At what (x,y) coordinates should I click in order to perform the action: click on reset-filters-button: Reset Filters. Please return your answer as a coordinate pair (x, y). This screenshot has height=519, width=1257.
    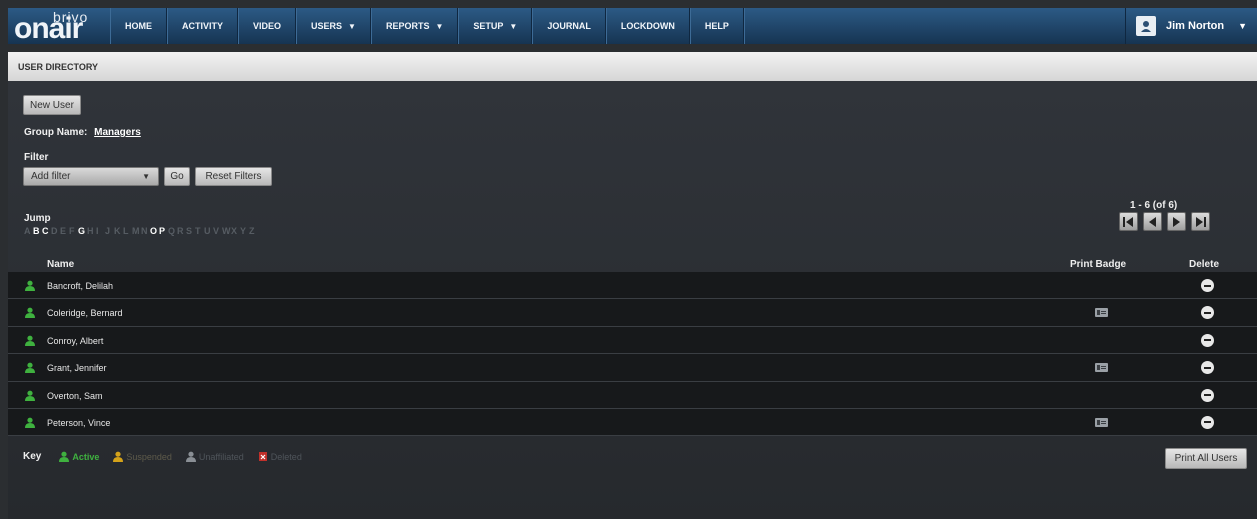
    Looking at the image, I should click on (233, 176).